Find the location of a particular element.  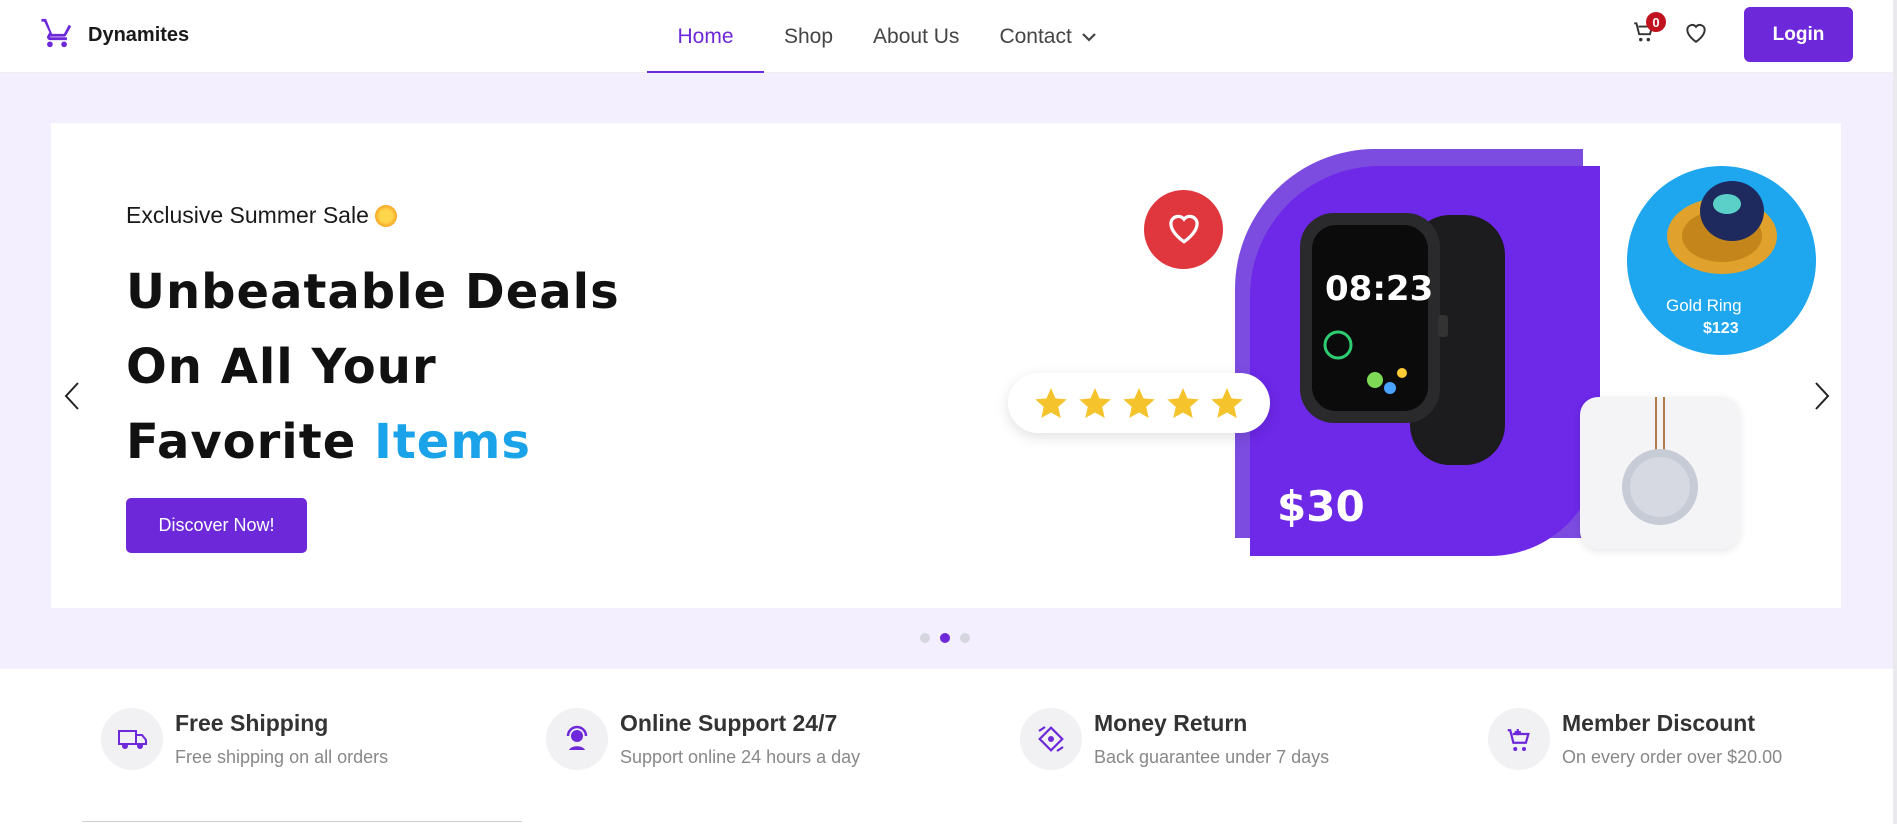

brand: Dynamites is located at coordinates (114, 35).